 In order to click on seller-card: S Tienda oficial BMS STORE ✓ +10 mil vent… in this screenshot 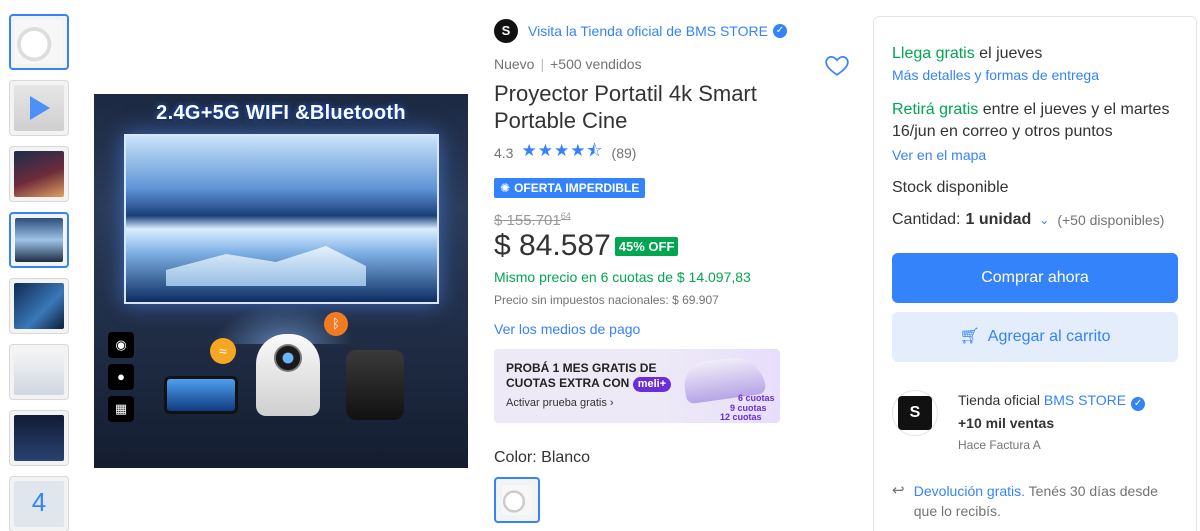, I will do `click(1035, 422)`.